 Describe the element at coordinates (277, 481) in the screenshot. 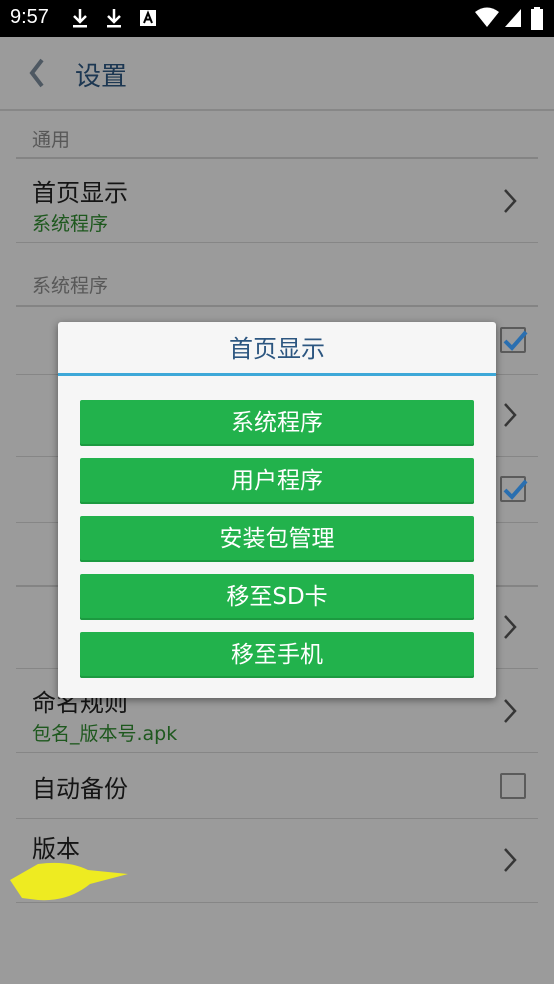

I see `option-user-apps: 用户程序` at that location.